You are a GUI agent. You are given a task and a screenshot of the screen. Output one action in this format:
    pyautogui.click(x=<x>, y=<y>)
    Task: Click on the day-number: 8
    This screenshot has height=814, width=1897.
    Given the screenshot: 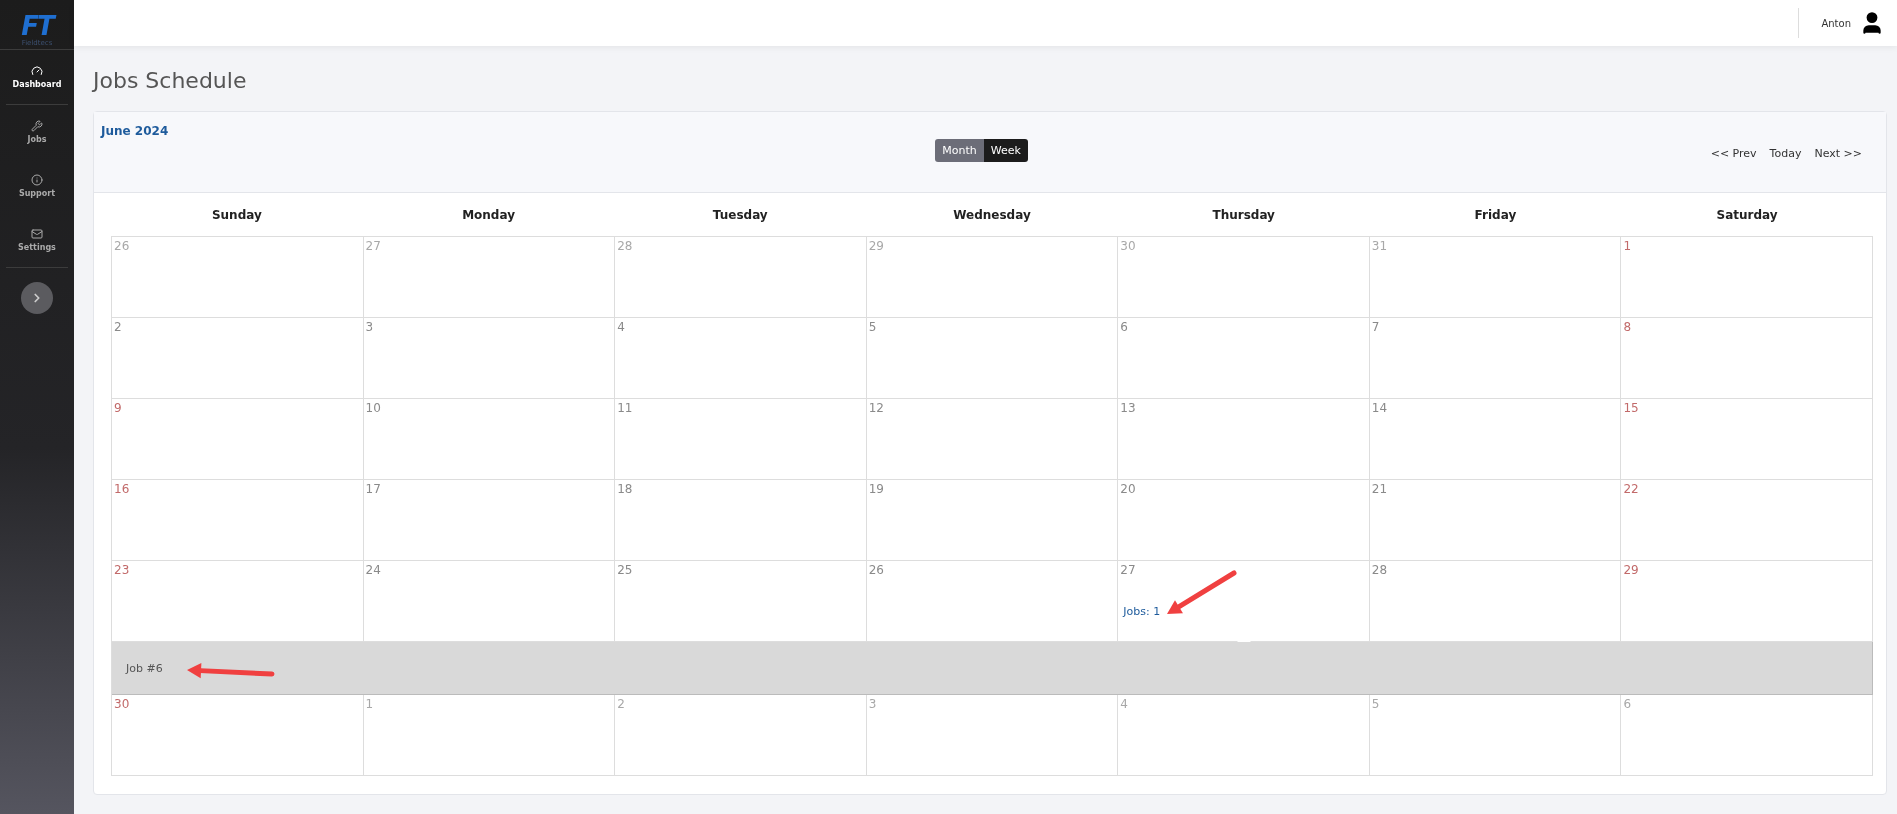 What is the action you would take?
    pyautogui.click(x=1628, y=327)
    